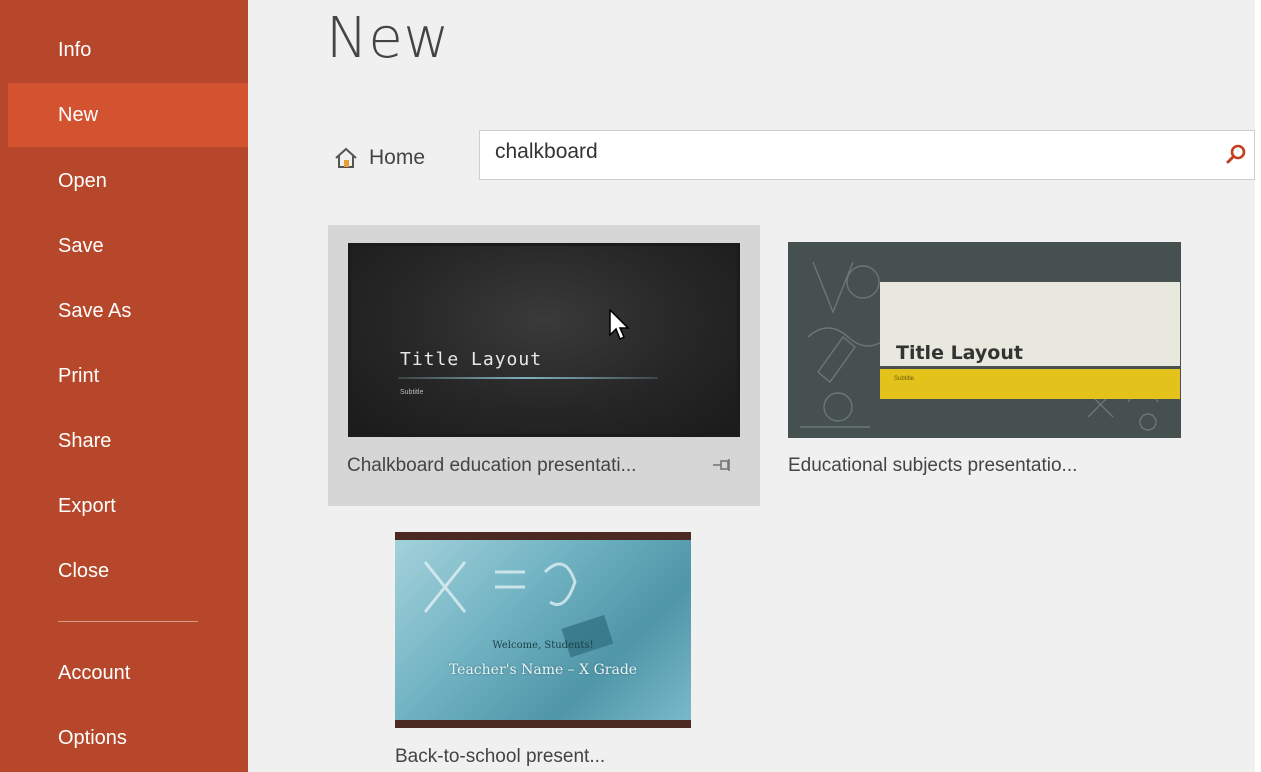 The height and width of the screenshot is (772, 1261). I want to click on nav-item-save-as: Save As, so click(128, 311).